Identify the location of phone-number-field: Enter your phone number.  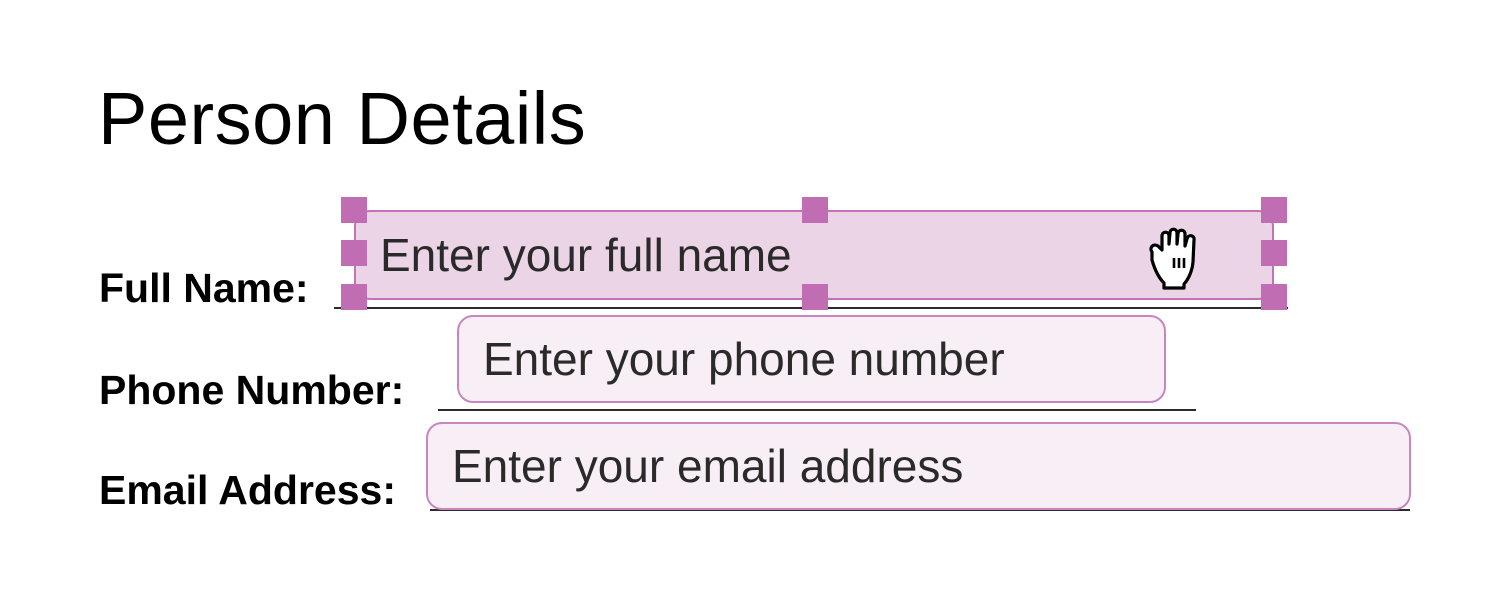
(811, 359).